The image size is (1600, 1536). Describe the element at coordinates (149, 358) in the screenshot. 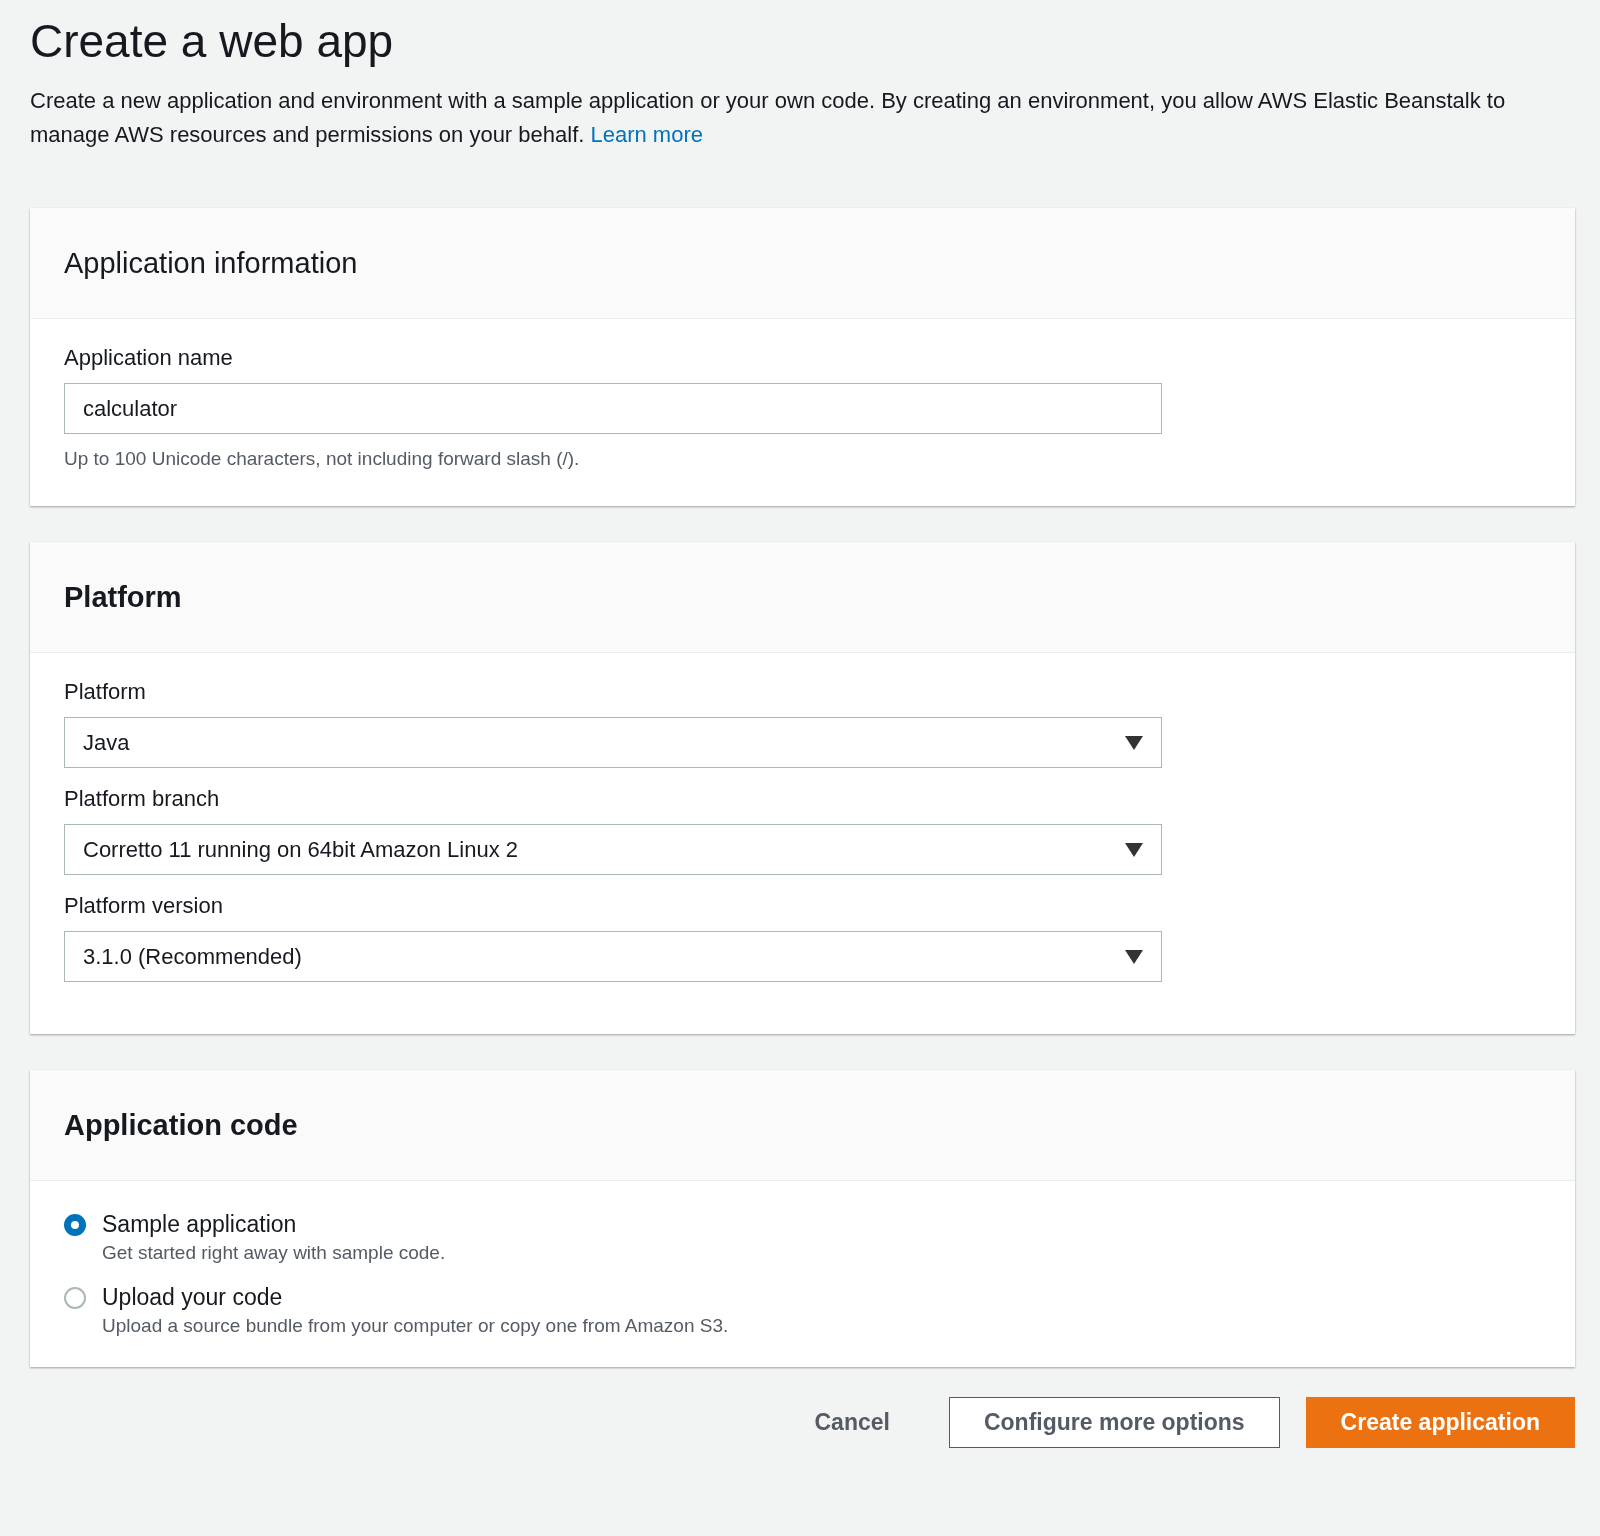

I see `field-label: Application name` at that location.